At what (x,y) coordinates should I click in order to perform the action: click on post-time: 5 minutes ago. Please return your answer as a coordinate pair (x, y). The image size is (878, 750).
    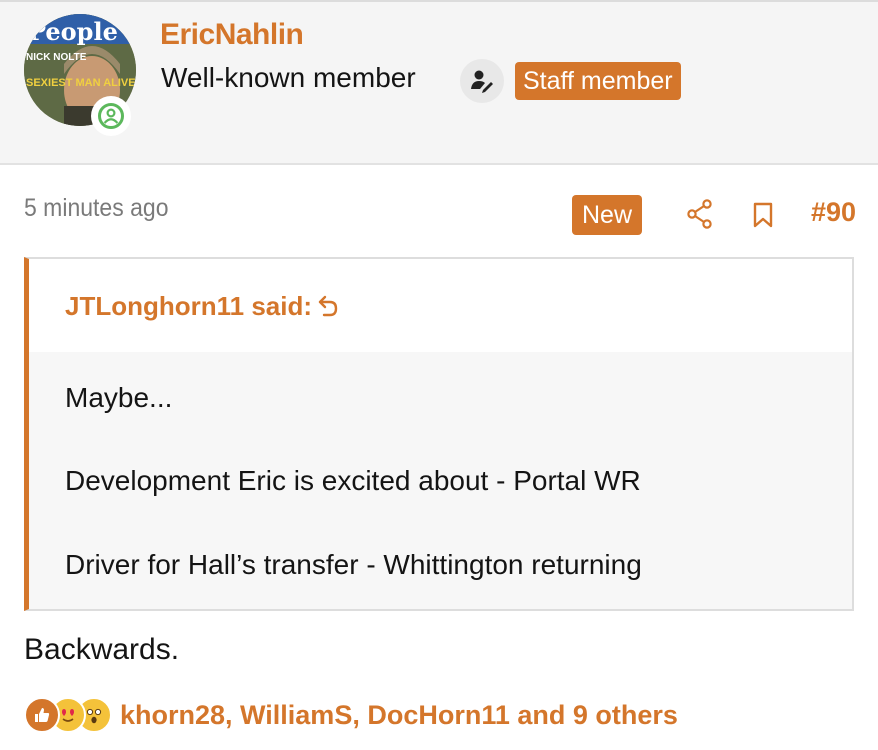
    Looking at the image, I should click on (96, 208).